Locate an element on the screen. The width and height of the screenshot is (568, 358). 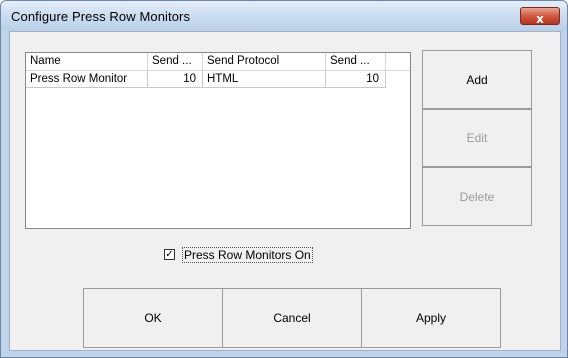
ok-button: OK is located at coordinates (153, 318).